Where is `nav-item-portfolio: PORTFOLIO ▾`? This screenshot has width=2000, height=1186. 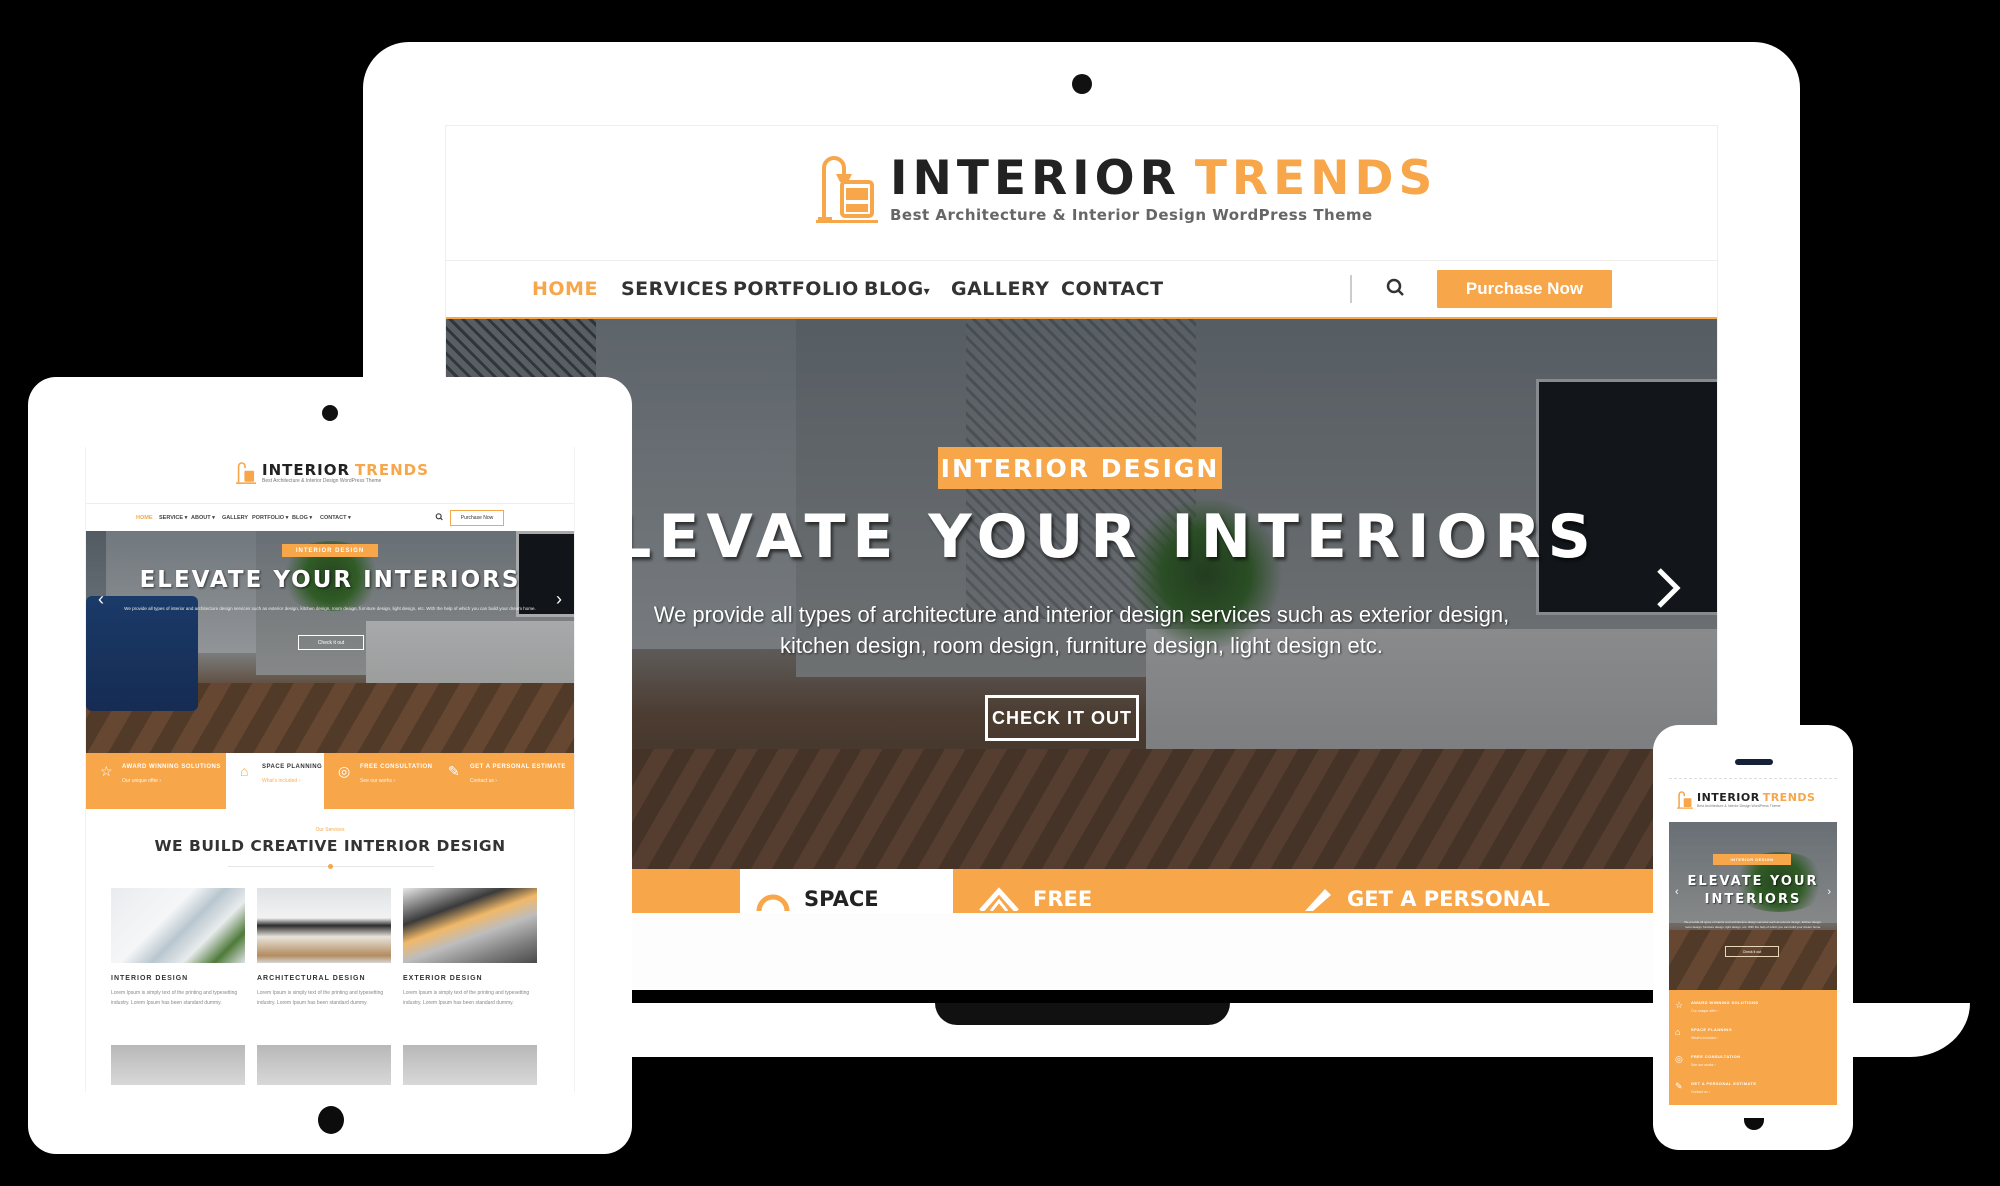
nav-item-portfolio: PORTFOLIO ▾ is located at coordinates (270, 518).